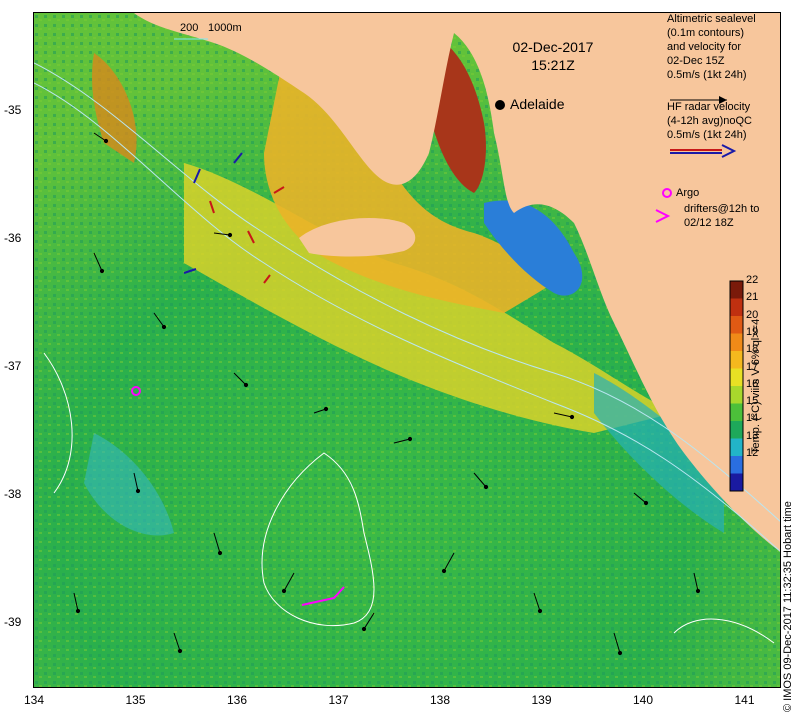 Image resolution: width=800 pixels, height=720 pixels. Describe the element at coordinates (13, 622) in the screenshot. I see `lat-tick-label: -39` at that location.